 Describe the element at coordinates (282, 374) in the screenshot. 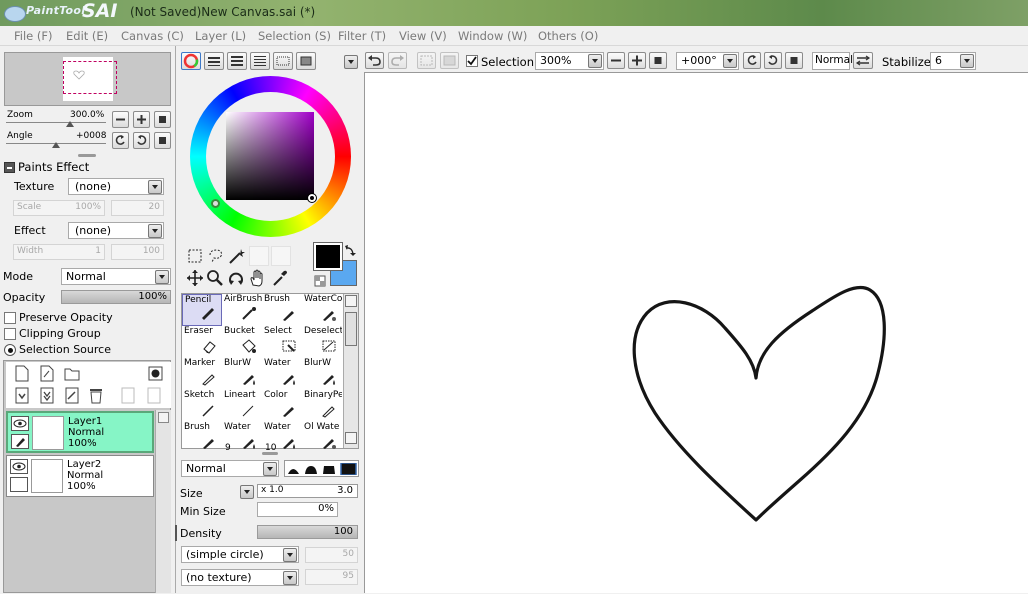

I see `tool-water: Water` at that location.